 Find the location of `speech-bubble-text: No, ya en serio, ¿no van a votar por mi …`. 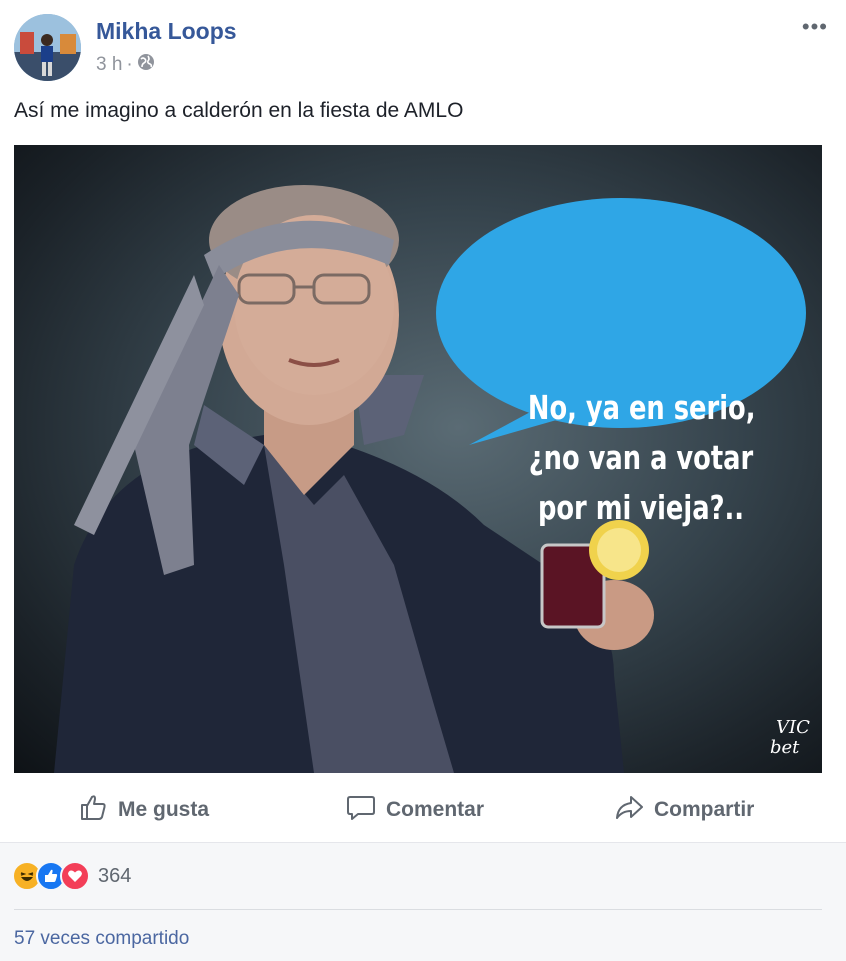

speech-bubble-text: No, ya en serio, ¿no van a votar por mi … is located at coordinates (641, 458).